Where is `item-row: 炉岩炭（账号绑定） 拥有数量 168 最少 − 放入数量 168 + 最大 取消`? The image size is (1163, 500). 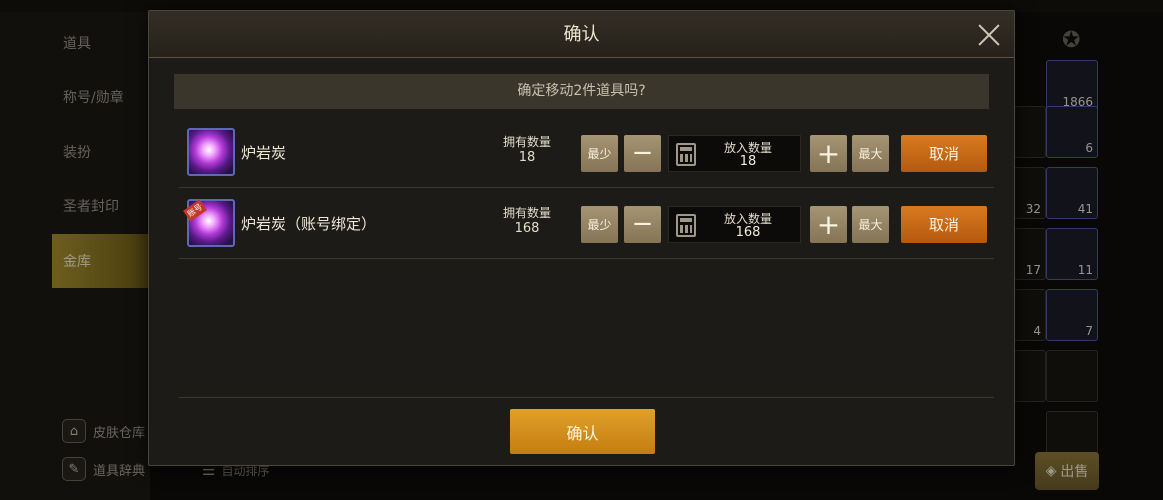 item-row: 炉岩炭（账号绑定） 拥有数量 168 最少 − 放入数量 168 + 最大 取消 is located at coordinates (586, 224).